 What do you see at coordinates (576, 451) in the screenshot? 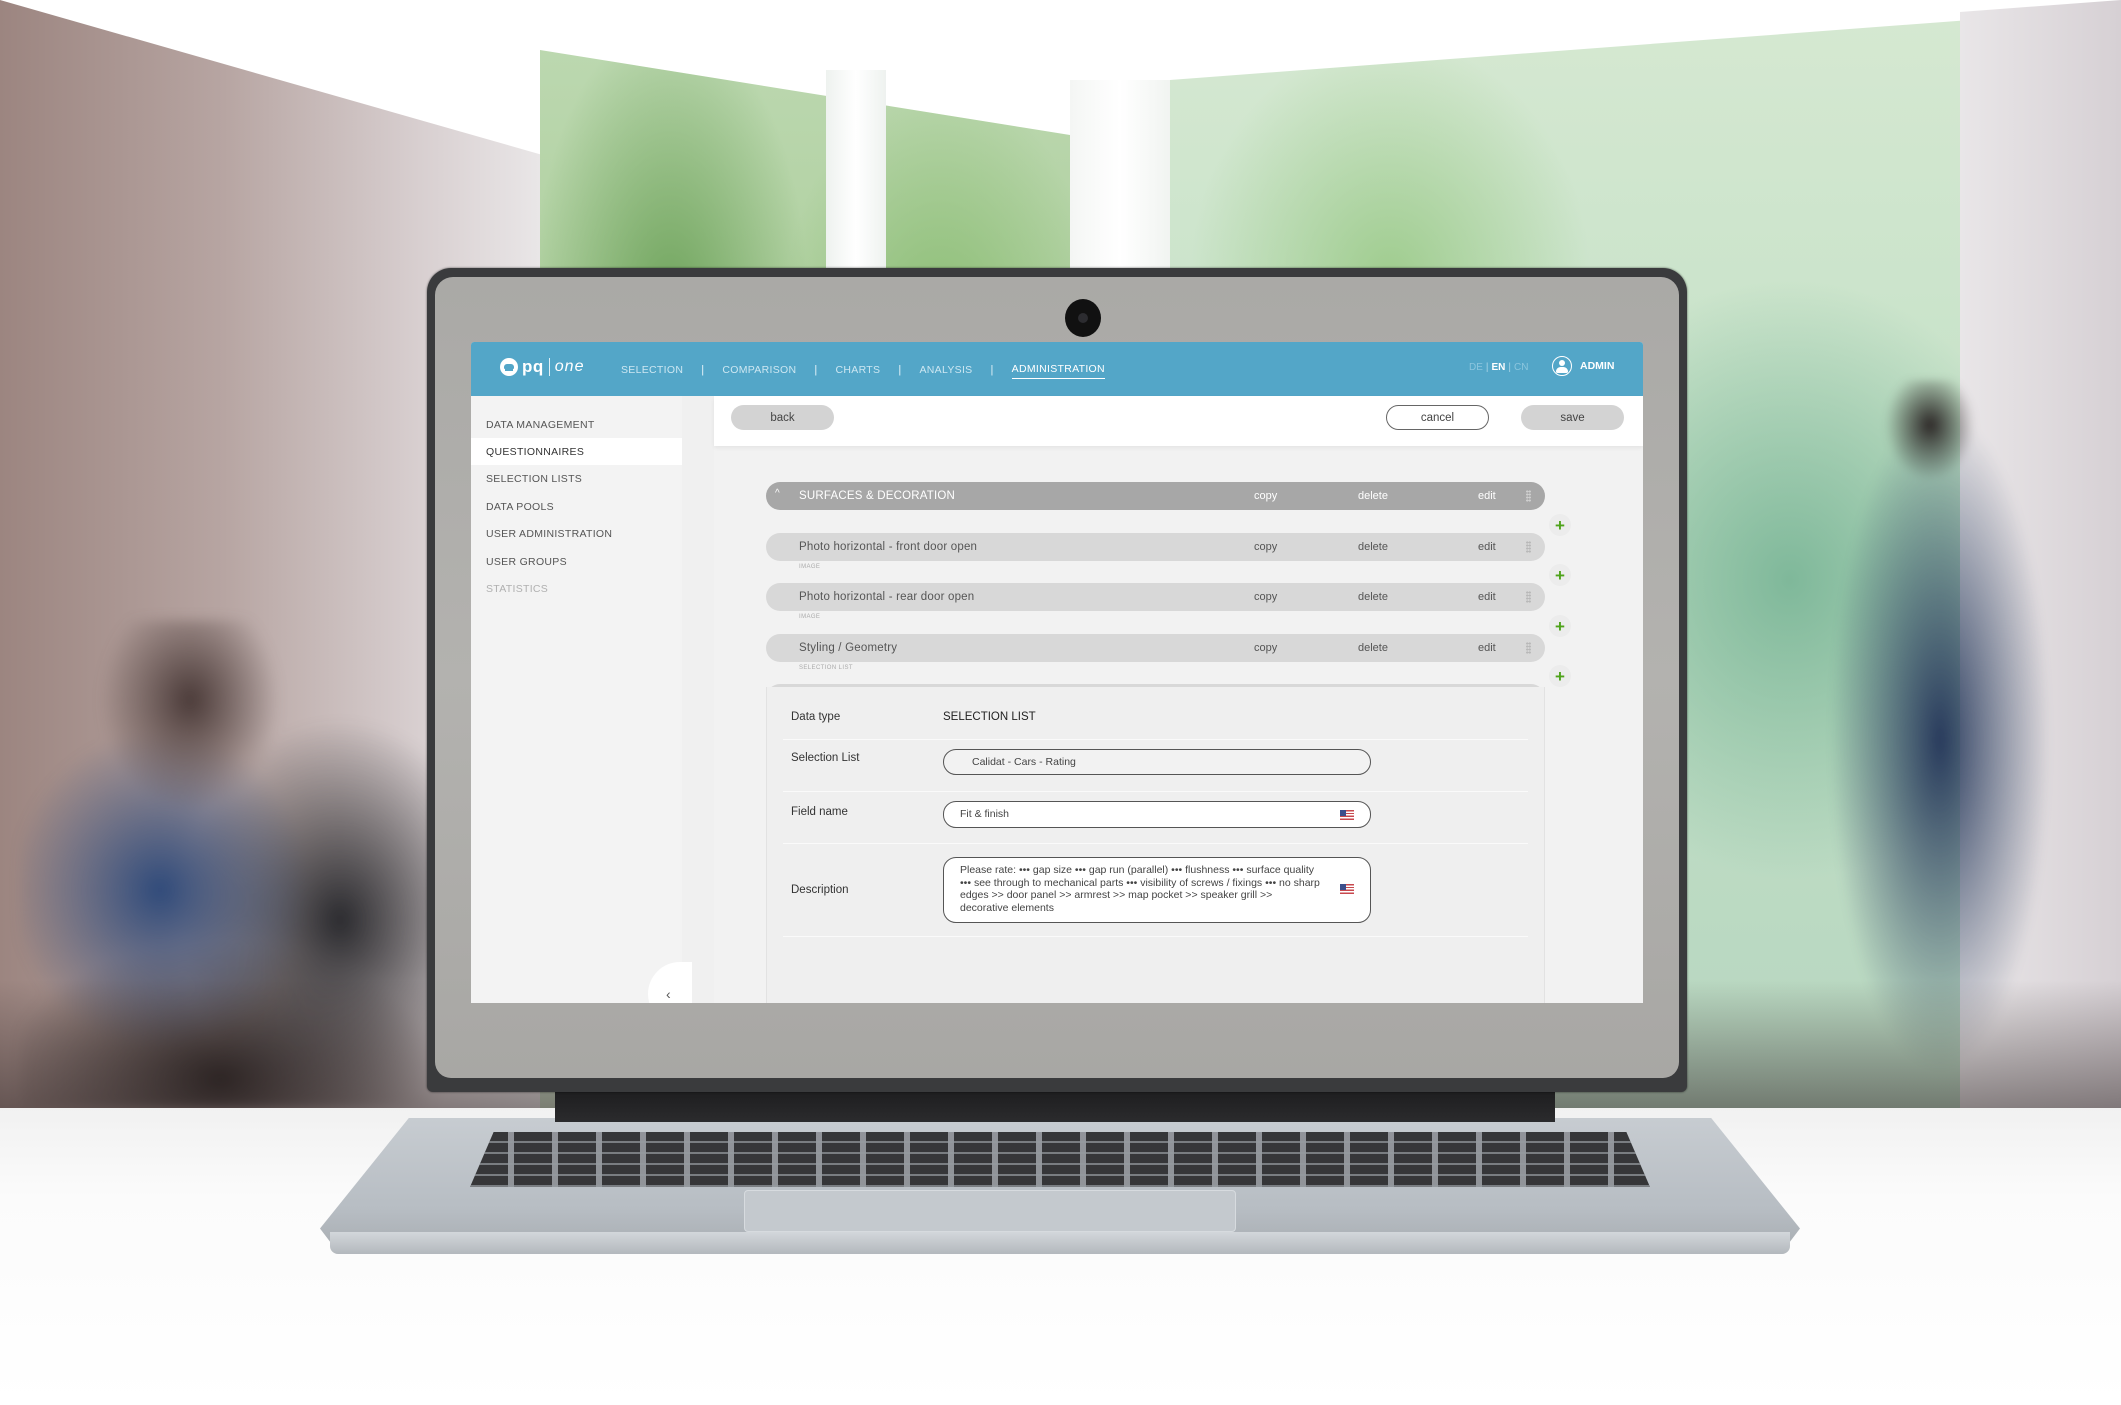
I see `sidebar-item-questionnaires: QUESTIONNAIRES` at bounding box center [576, 451].